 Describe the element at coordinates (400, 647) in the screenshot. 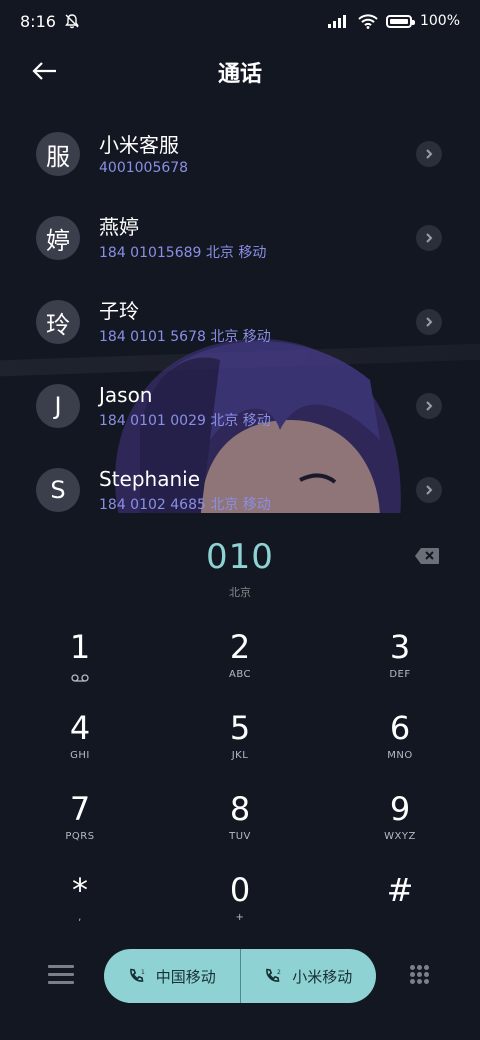

I see `key-digit: 3` at that location.